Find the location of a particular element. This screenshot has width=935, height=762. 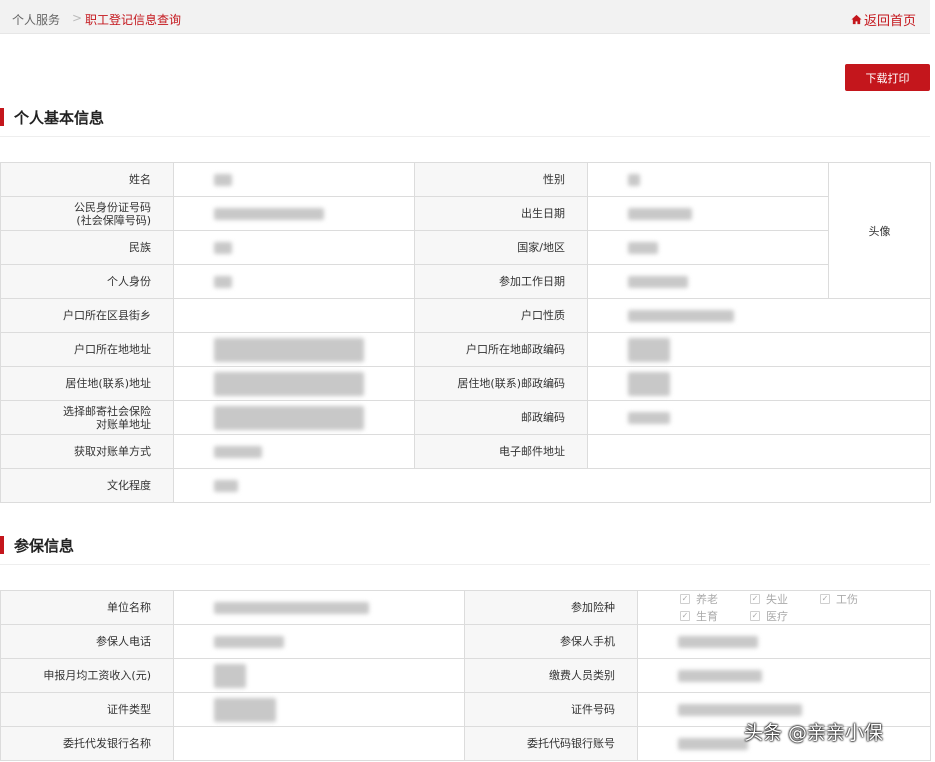

gender-value is located at coordinates (708, 179).